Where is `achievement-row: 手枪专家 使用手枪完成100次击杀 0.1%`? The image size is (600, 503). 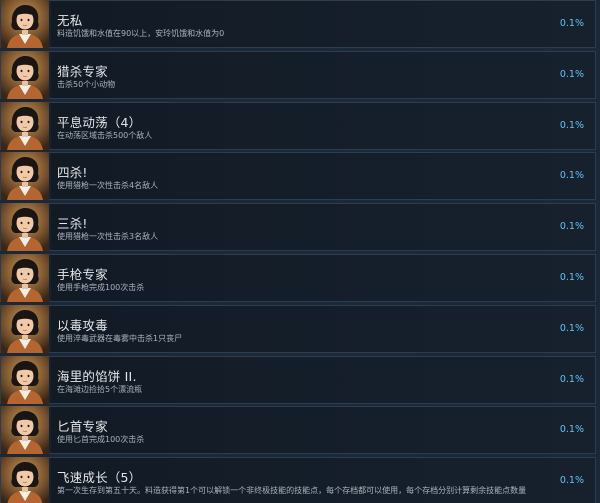
achievement-row: 手枪专家 使用手枪完成100次击杀 0.1% is located at coordinates (298, 278).